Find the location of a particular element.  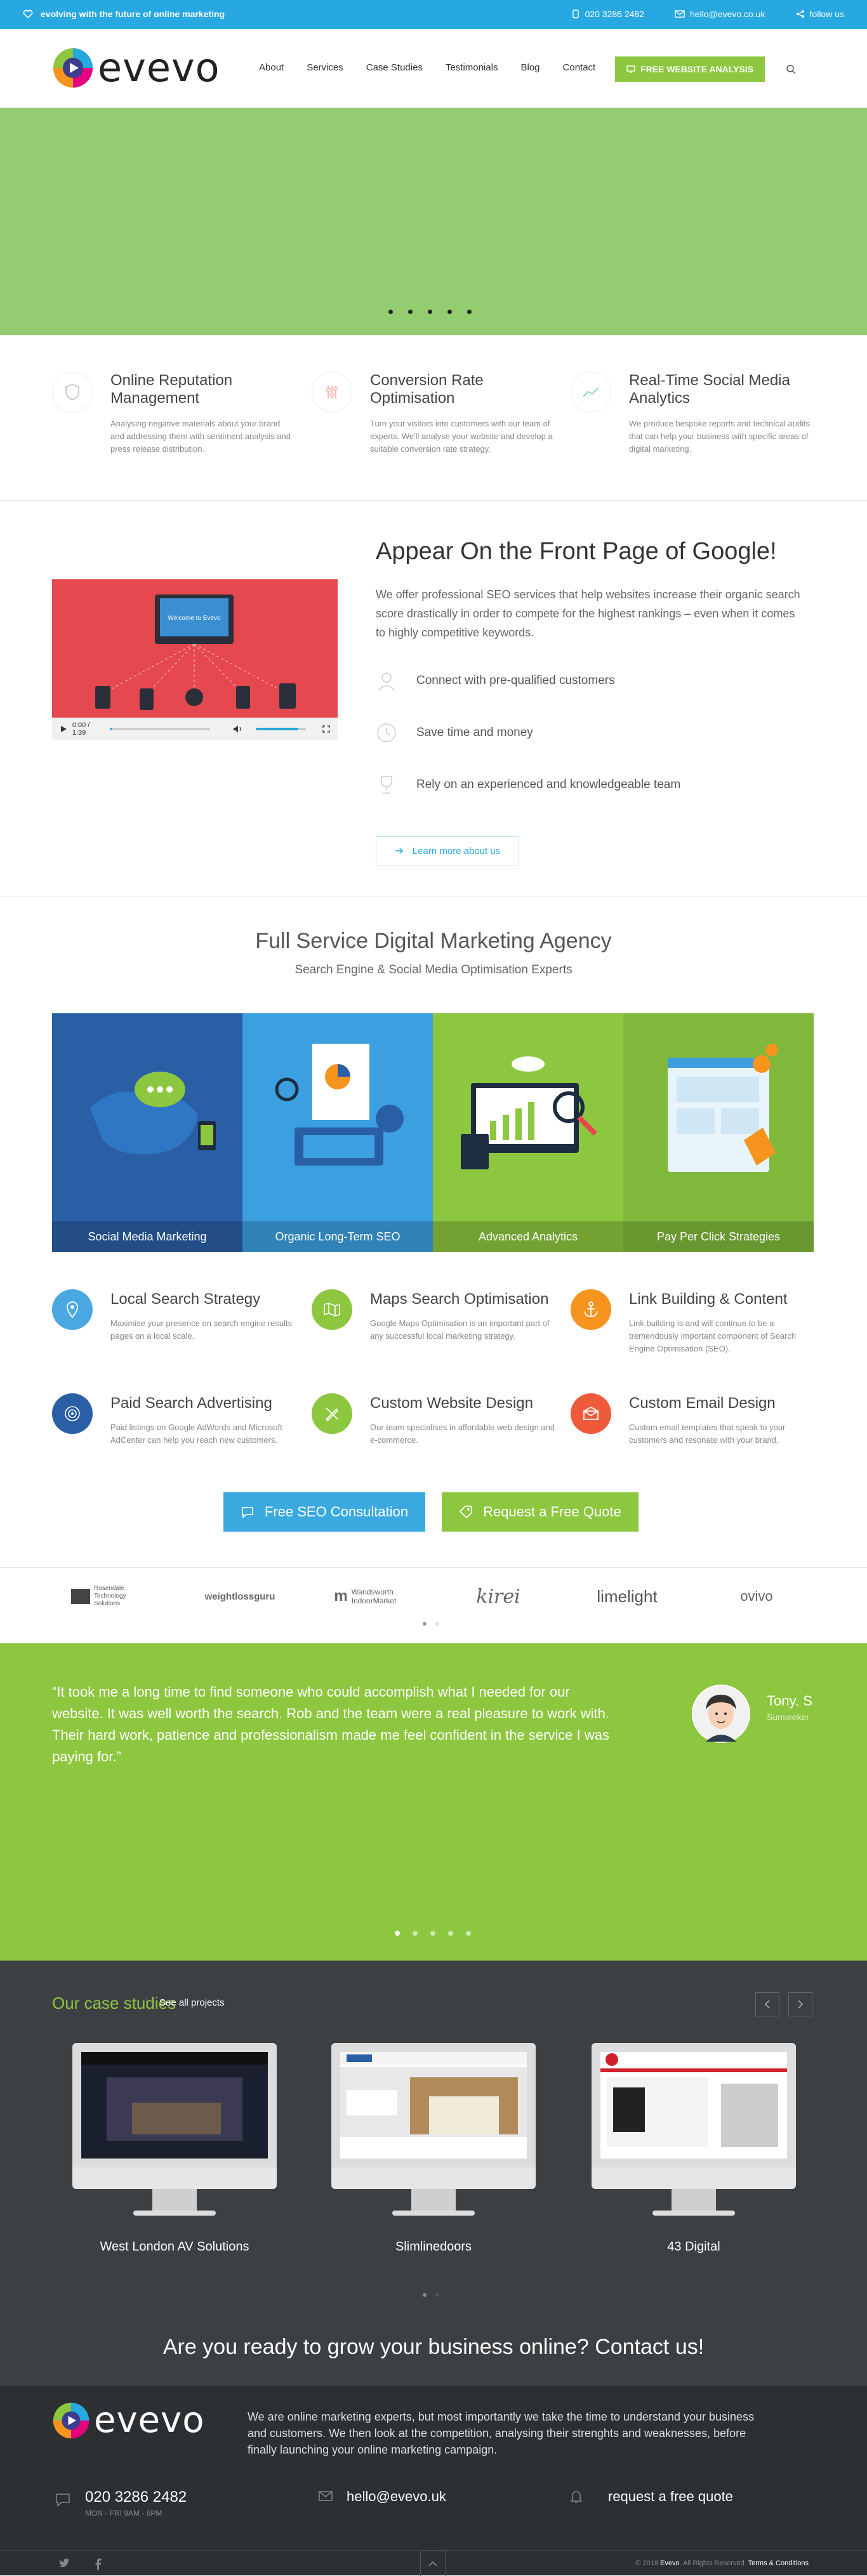

phone-link: 020 3286 2482 is located at coordinates (607, 14).